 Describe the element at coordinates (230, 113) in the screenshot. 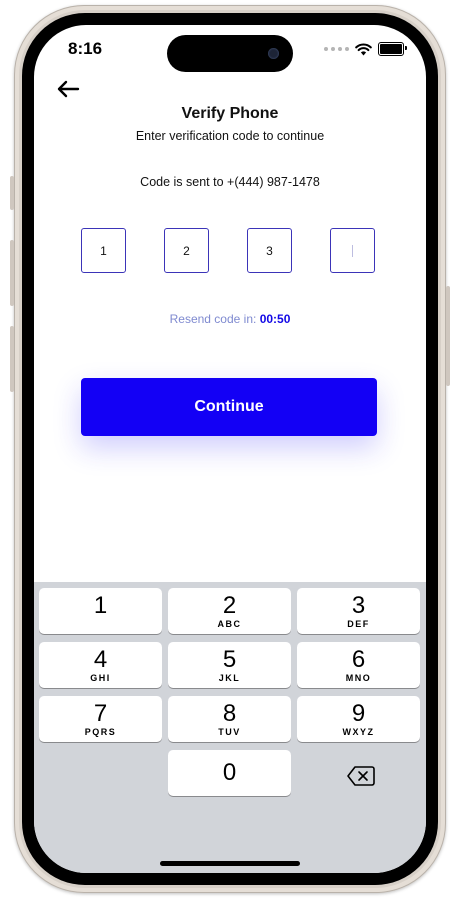

I see `page-title: Verify Phone` at that location.